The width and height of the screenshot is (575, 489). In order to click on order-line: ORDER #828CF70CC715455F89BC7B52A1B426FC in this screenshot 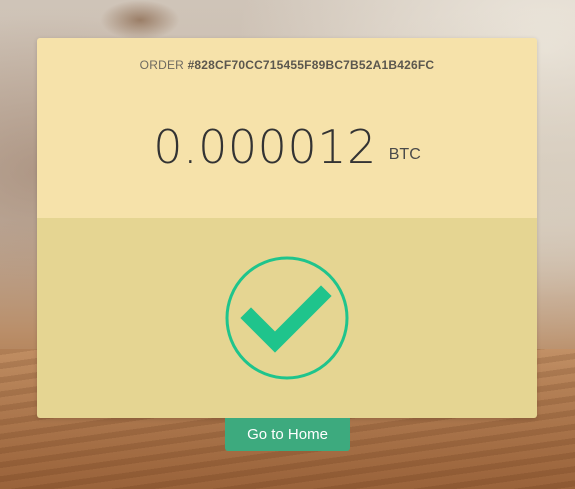, I will do `click(287, 65)`.